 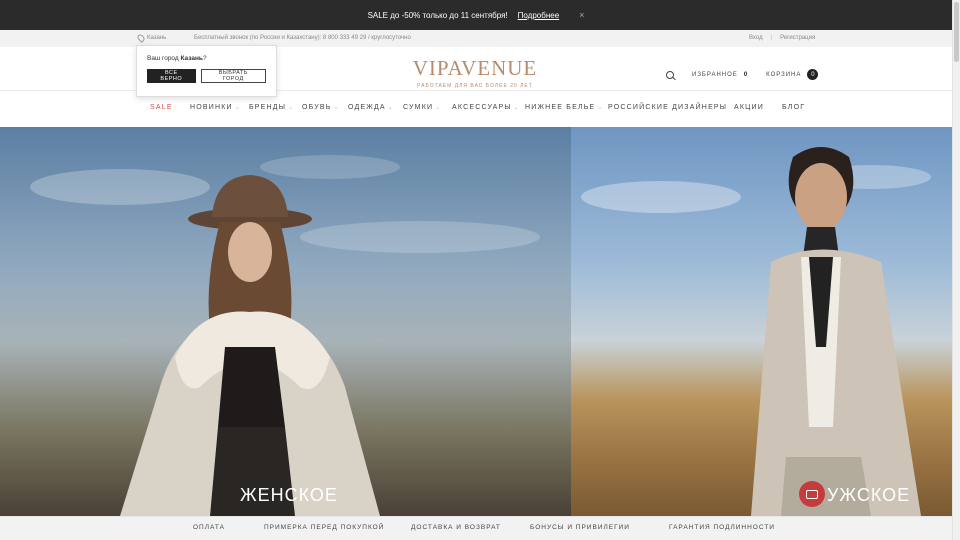 What do you see at coordinates (209, 527) in the screenshot?
I see `service-link: ОПЛАТА` at bounding box center [209, 527].